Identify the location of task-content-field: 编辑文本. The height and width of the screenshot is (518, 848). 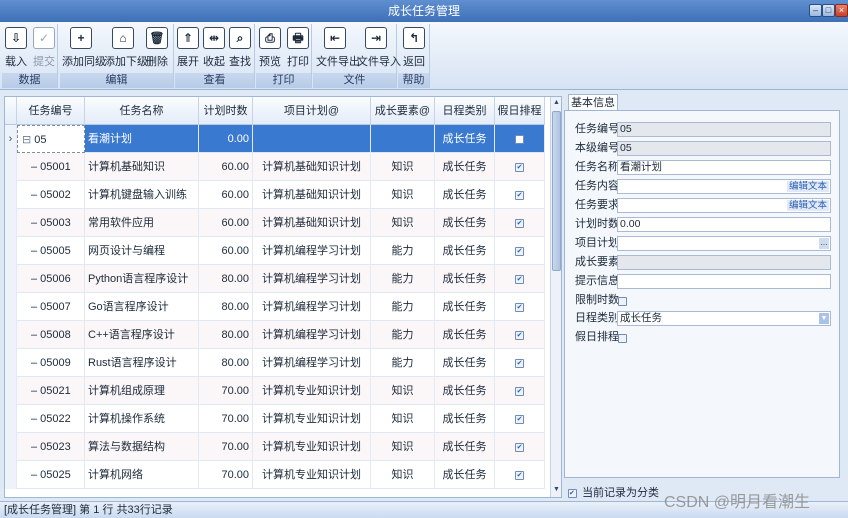
(724, 186).